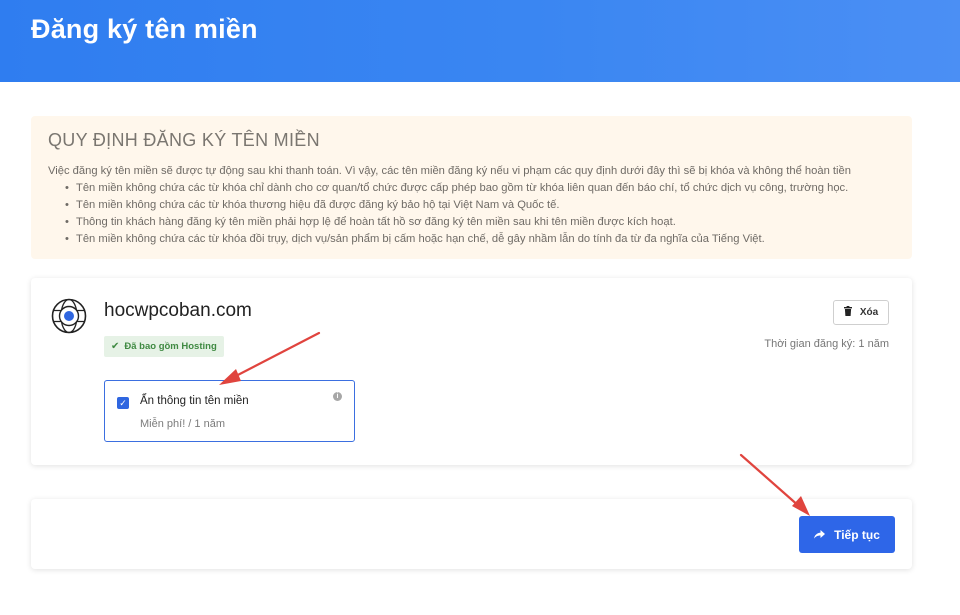 Image resolution: width=960 pixels, height=615 pixels. What do you see at coordinates (144, 29) in the screenshot?
I see `page-title: Đăng ký tên miền` at bounding box center [144, 29].